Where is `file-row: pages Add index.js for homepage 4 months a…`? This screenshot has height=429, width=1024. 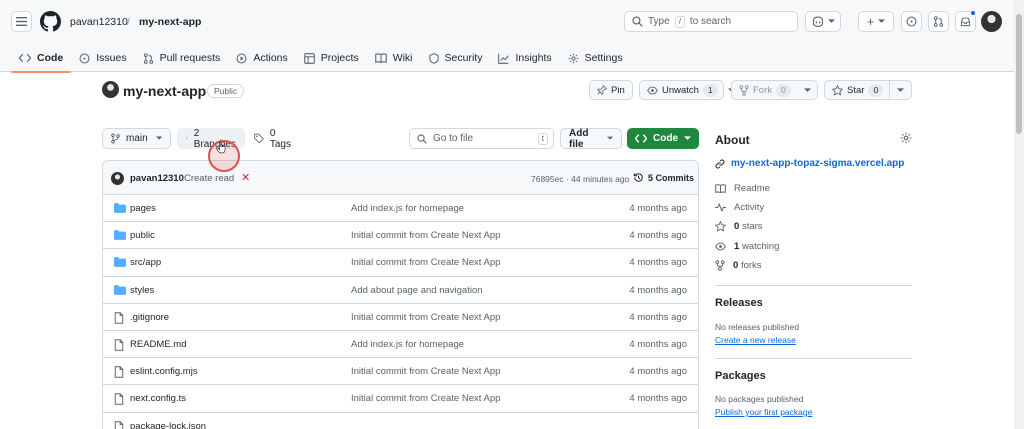 file-row: pages Add index.js for homepage 4 months a… is located at coordinates (400, 209).